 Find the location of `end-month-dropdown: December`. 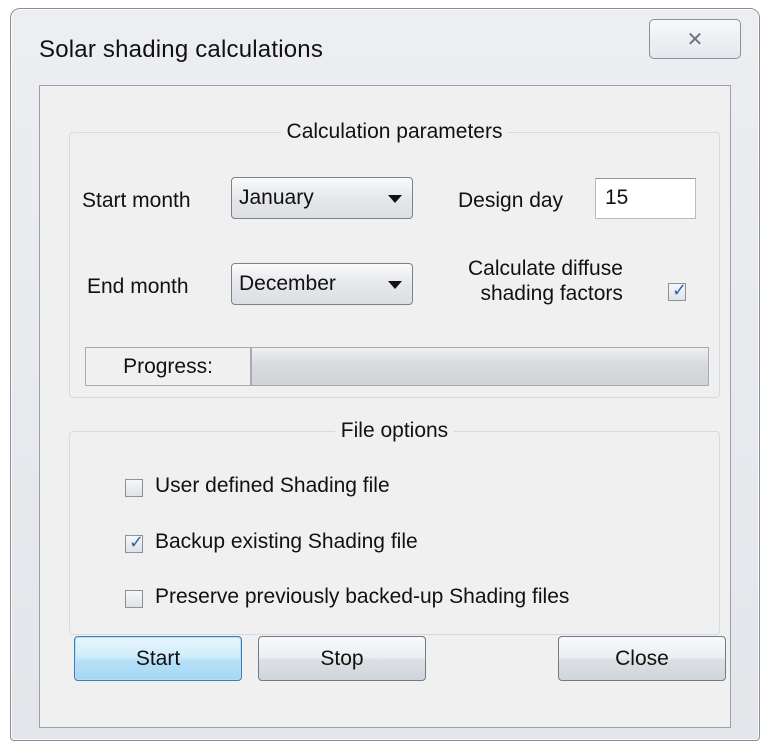

end-month-dropdown: December is located at coordinates (322, 284).